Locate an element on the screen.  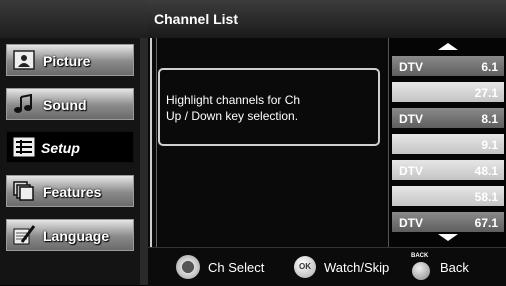
language-icon is located at coordinates (24, 235).